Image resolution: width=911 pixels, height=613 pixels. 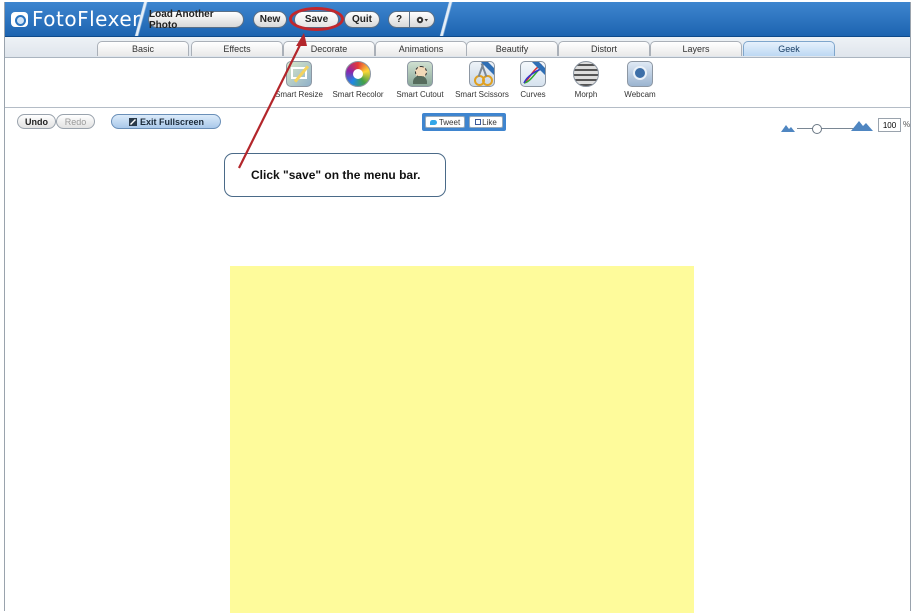 I want to click on zoom-slider-handle, so click(x=817, y=129).